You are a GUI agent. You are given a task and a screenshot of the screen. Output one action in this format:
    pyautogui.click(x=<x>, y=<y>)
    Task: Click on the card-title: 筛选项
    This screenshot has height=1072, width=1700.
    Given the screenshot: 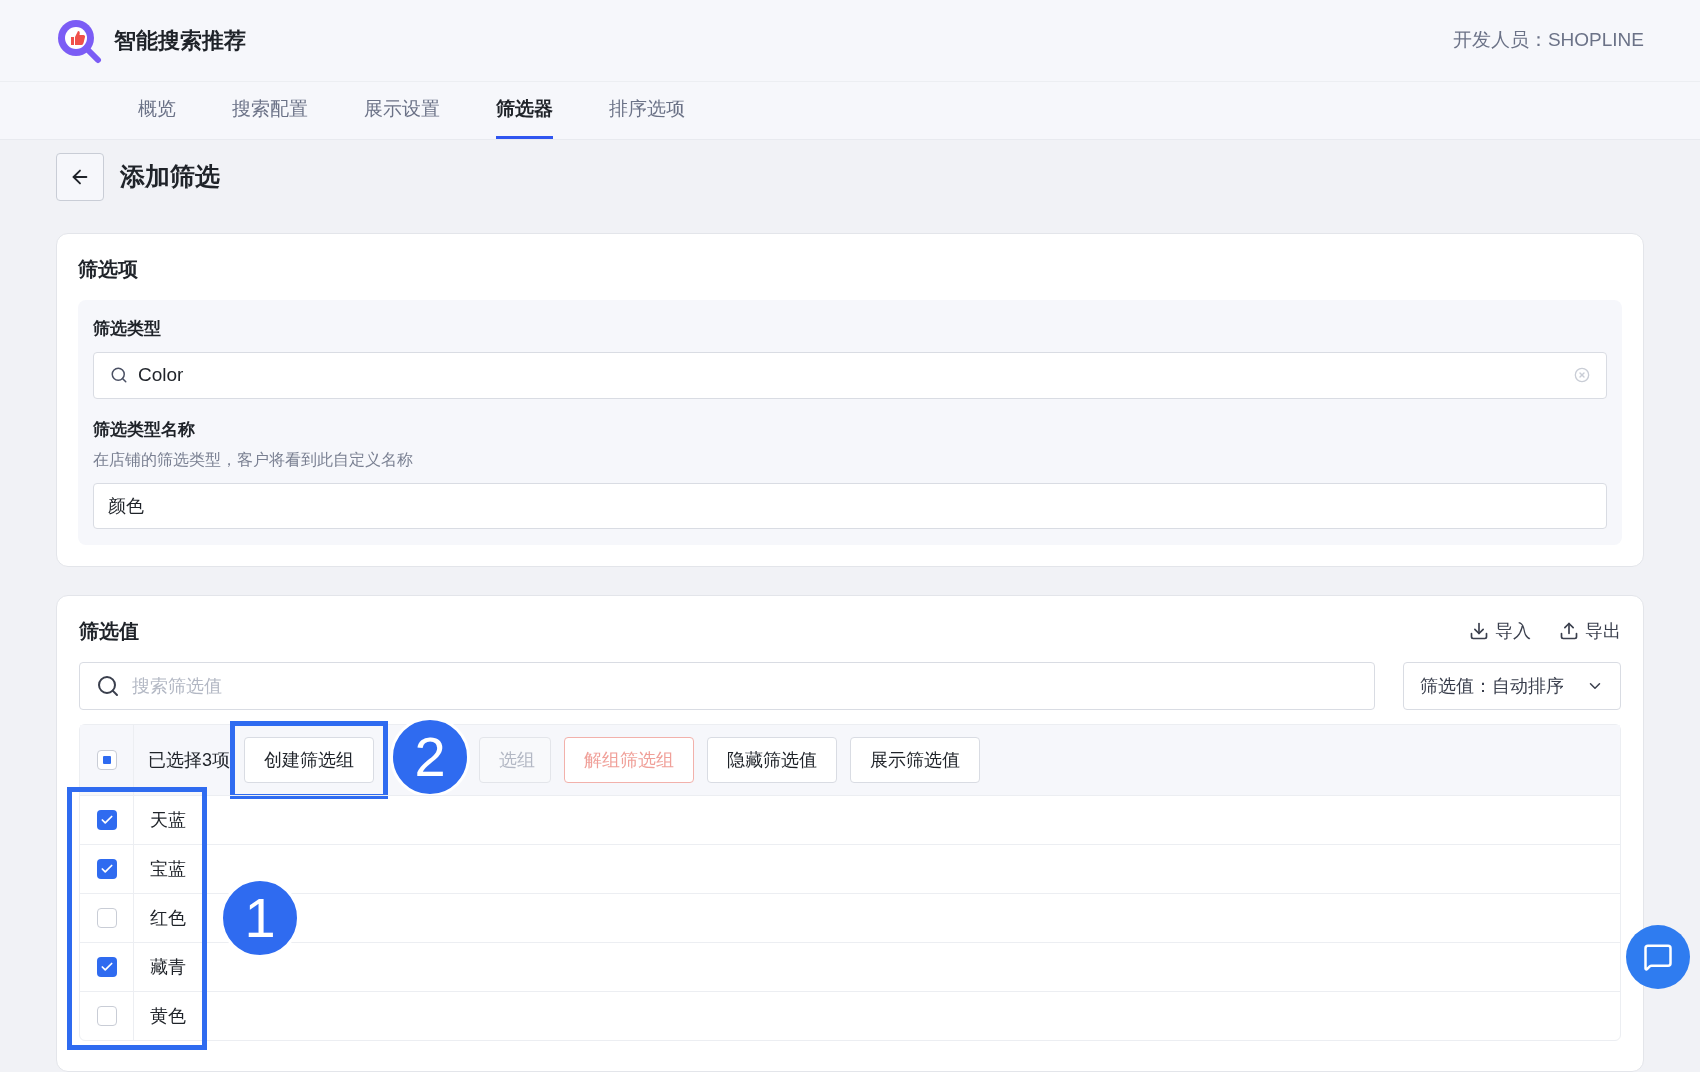 What is the action you would take?
    pyautogui.click(x=108, y=269)
    